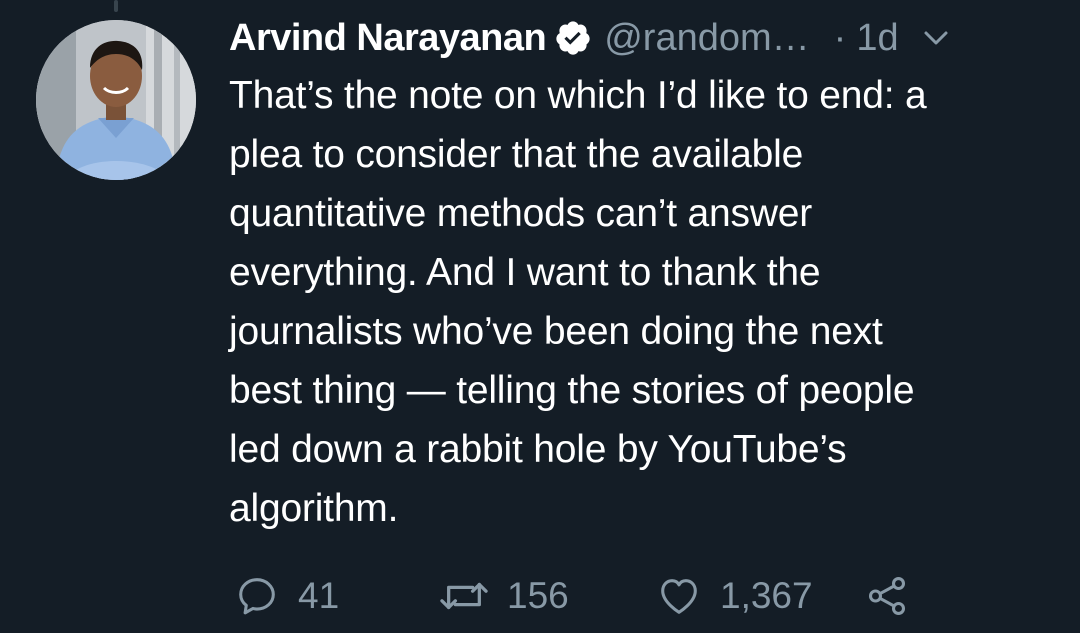  I want to click on author-name: Arvind Narayanan, so click(388, 38).